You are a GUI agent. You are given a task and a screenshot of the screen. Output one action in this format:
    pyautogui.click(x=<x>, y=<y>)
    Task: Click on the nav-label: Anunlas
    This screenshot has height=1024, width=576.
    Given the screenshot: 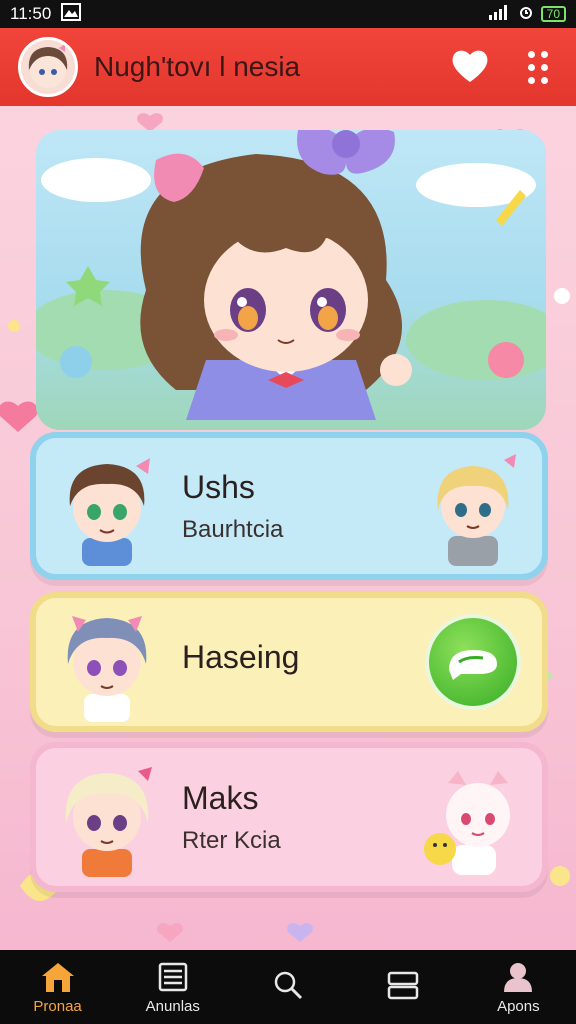 What is the action you would take?
    pyautogui.click(x=172, y=1006)
    